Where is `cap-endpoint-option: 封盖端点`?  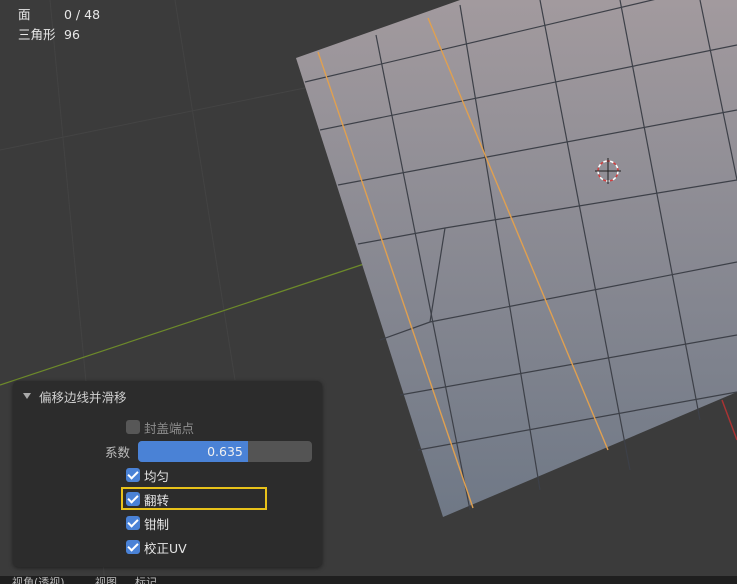
cap-endpoint-option: 封盖端点 is located at coordinates (160, 427).